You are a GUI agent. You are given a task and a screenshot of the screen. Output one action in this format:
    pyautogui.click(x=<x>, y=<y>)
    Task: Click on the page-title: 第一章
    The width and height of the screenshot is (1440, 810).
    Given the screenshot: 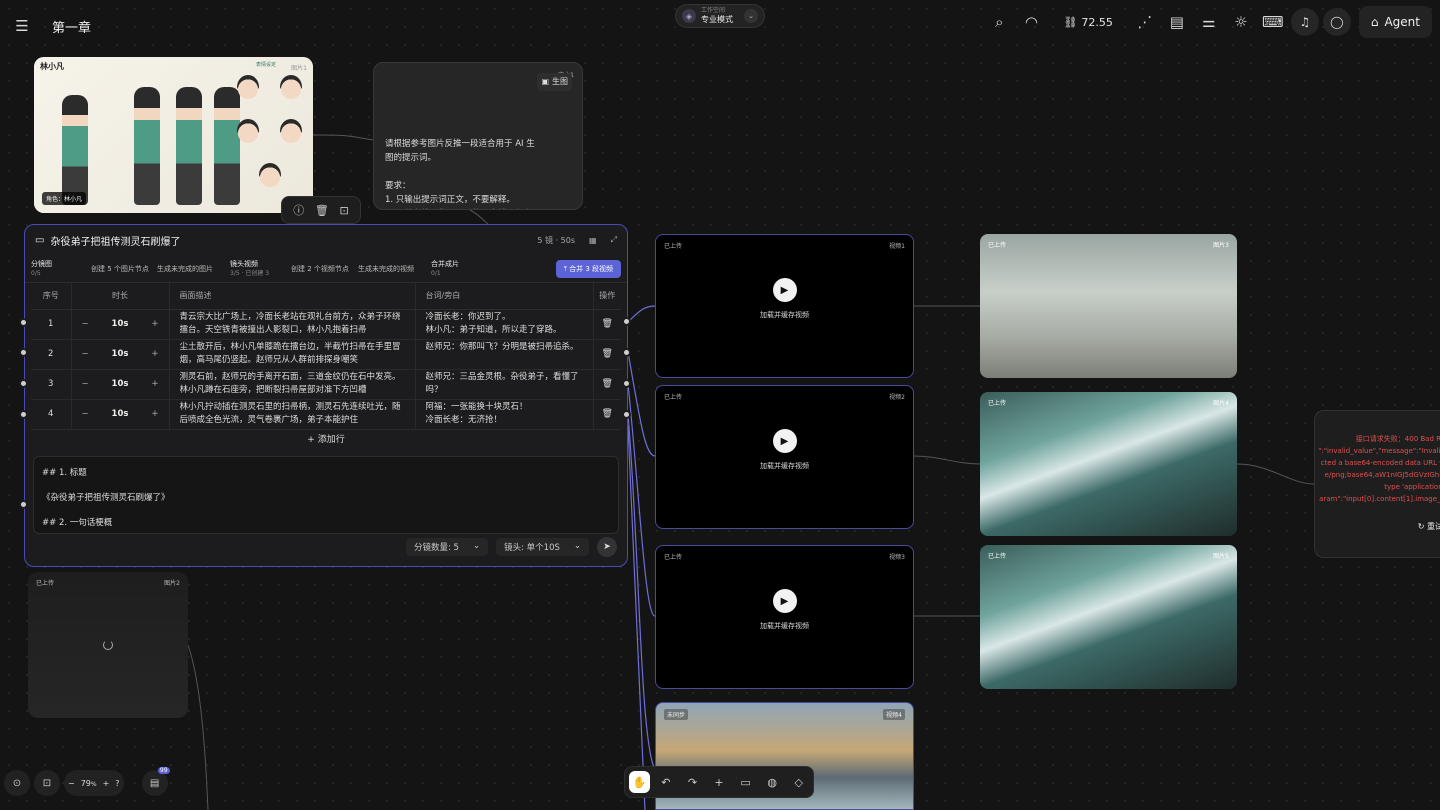 What is the action you would take?
    pyautogui.click(x=72, y=28)
    